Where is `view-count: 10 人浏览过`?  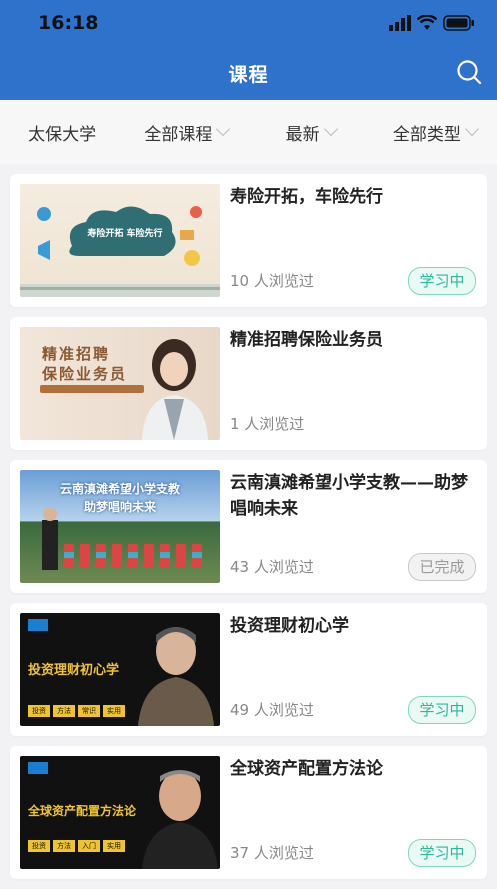 view-count: 10 人浏览过 is located at coordinates (272, 281).